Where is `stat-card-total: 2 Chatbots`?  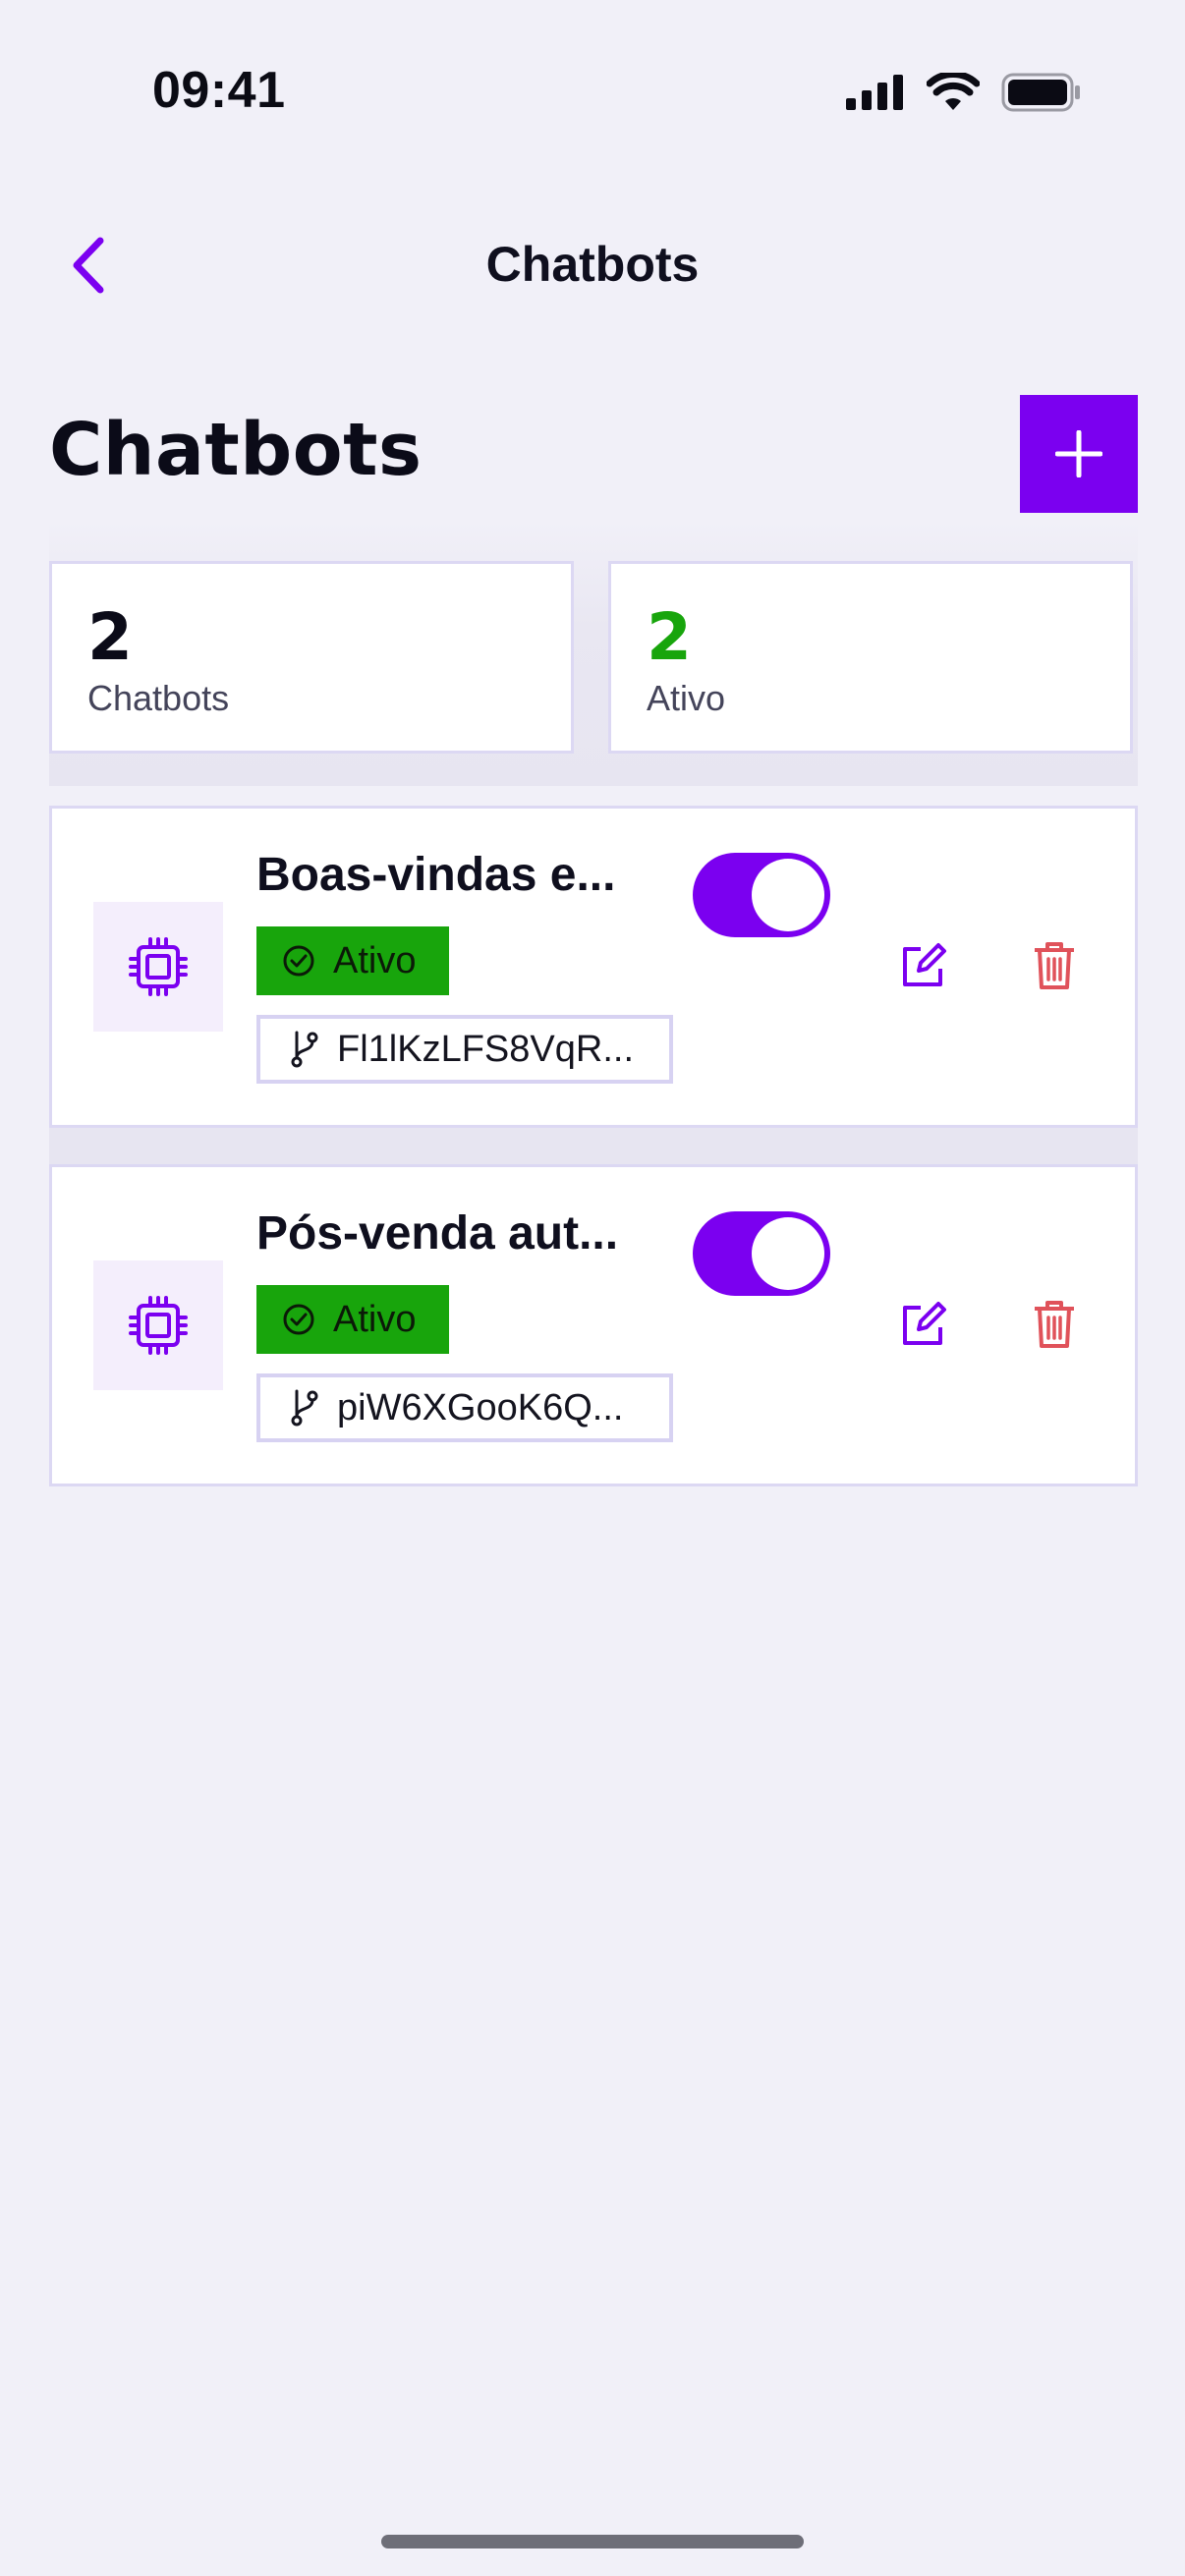 stat-card-total: 2 Chatbots is located at coordinates (312, 657).